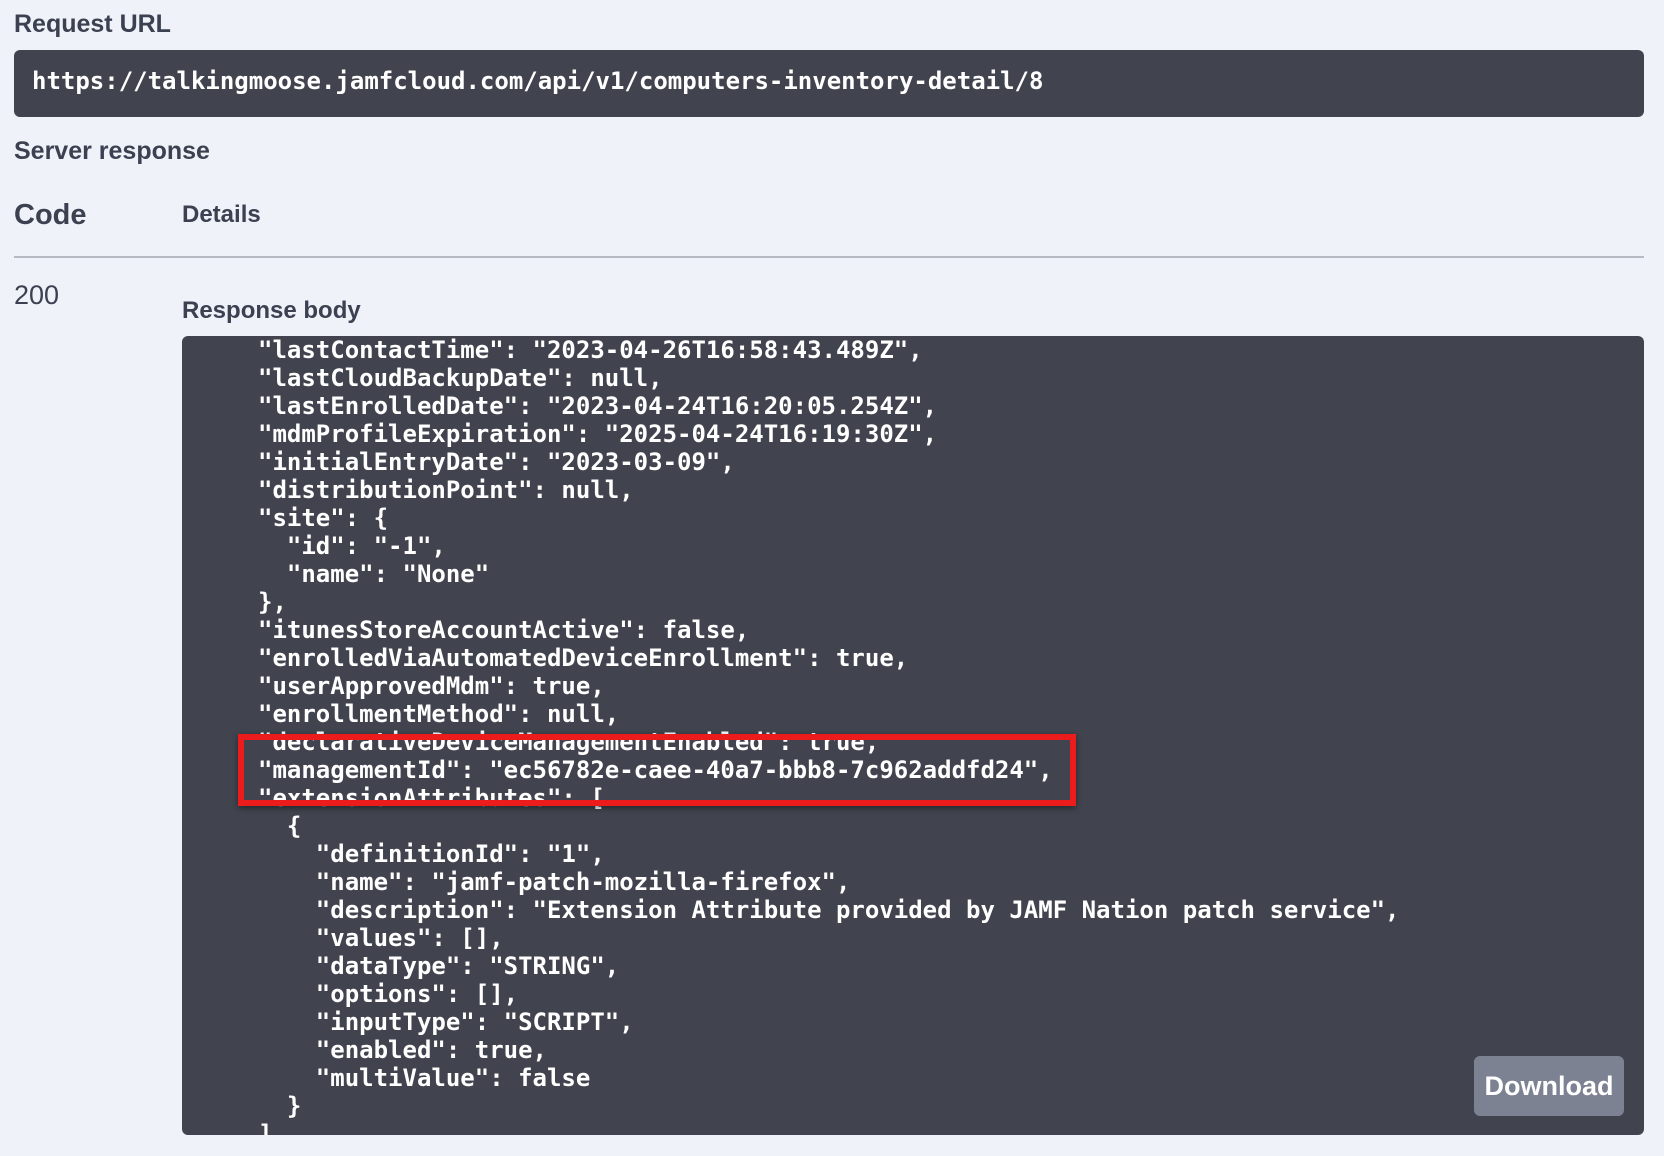  I want to click on code-line: "initialEntryDate": "2023-03-09",, so click(496, 462).